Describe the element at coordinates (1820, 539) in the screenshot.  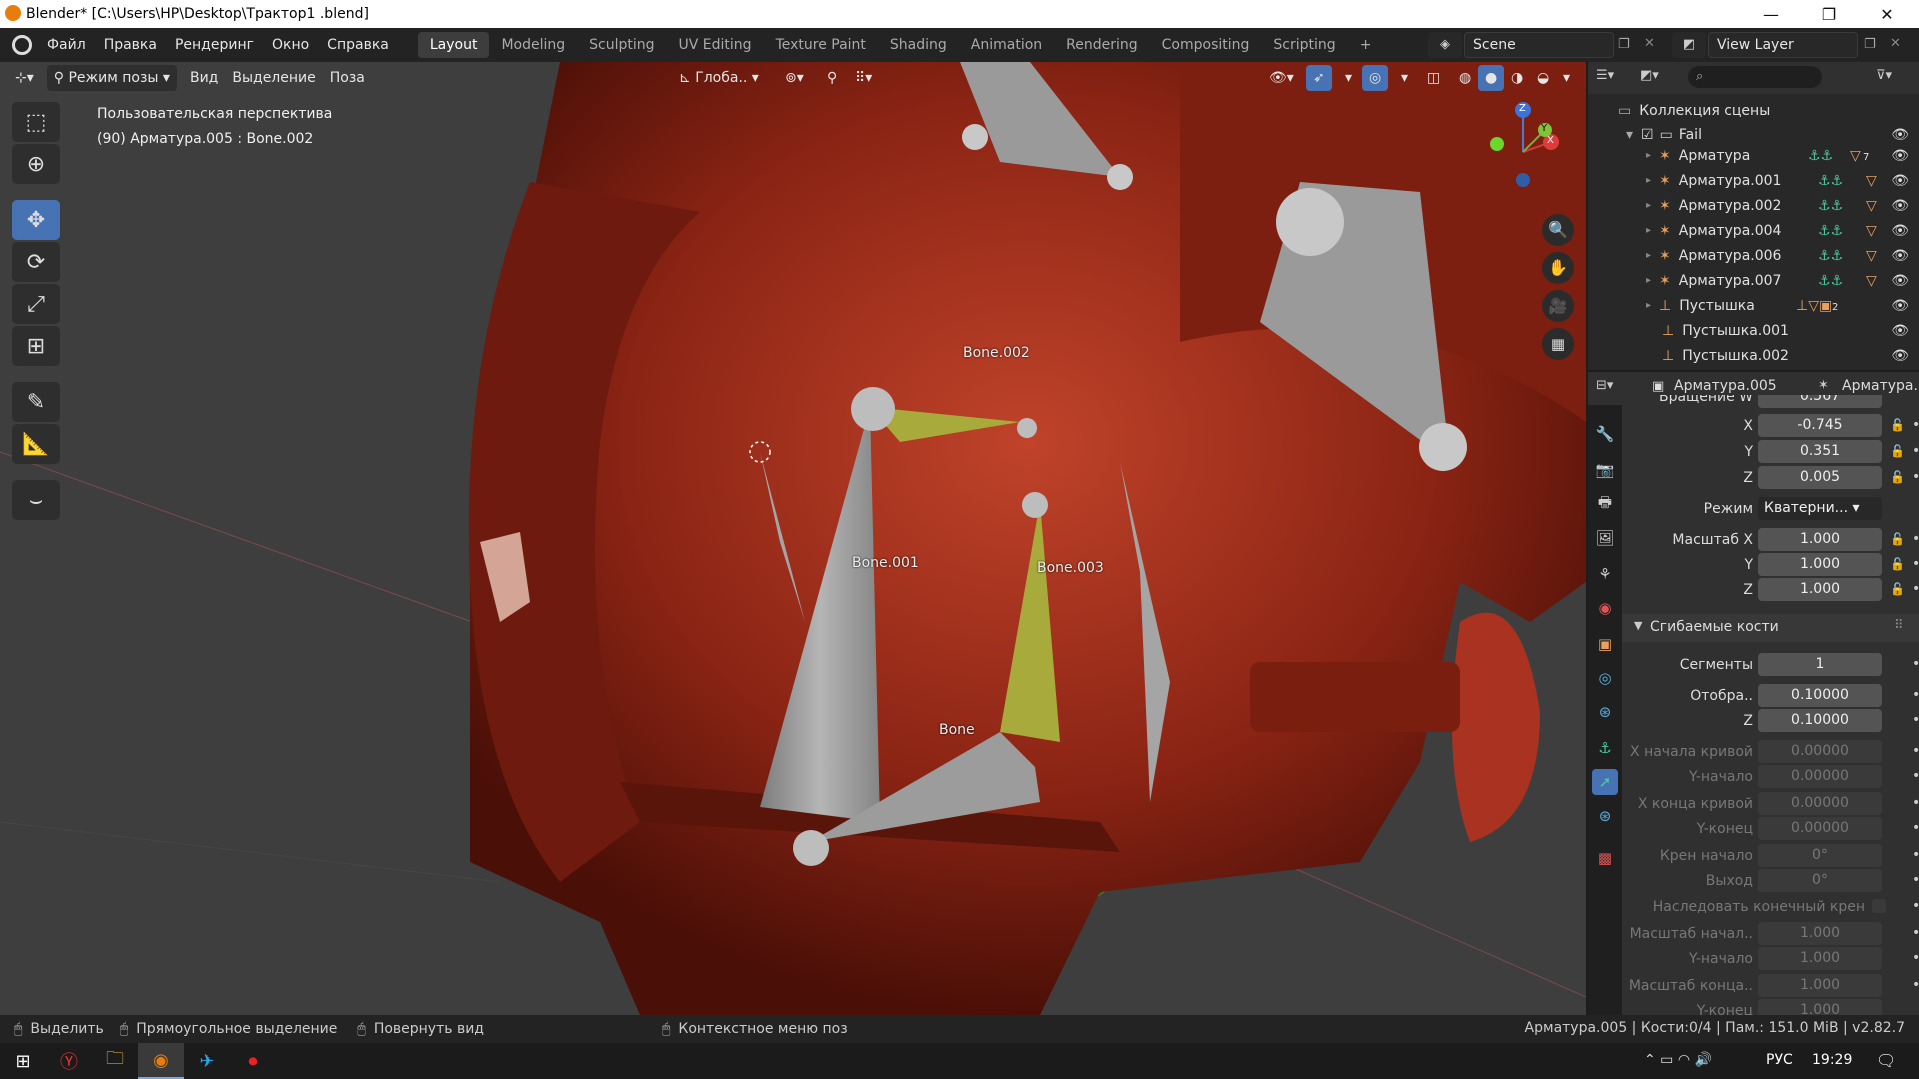
I see `scale-x-field: 1.000` at that location.